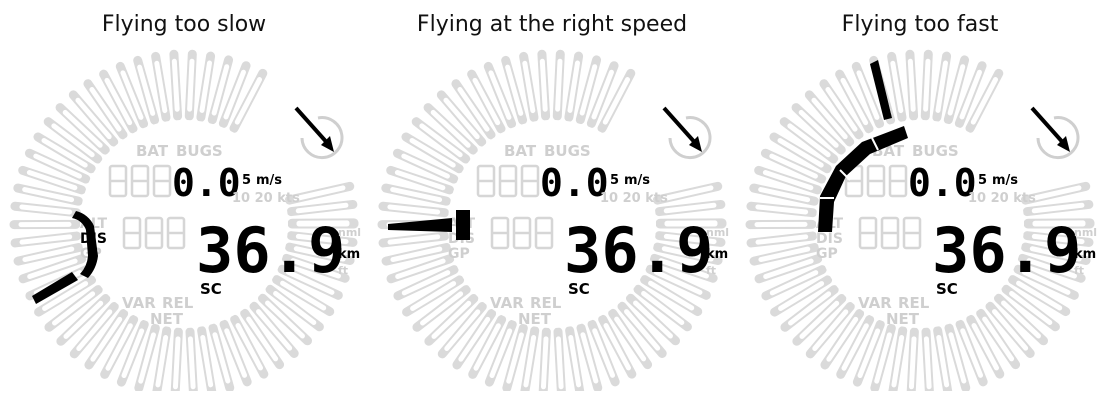 The image size is (1103, 393). I want to click on panel-title: Flying too slow, so click(184, 24).